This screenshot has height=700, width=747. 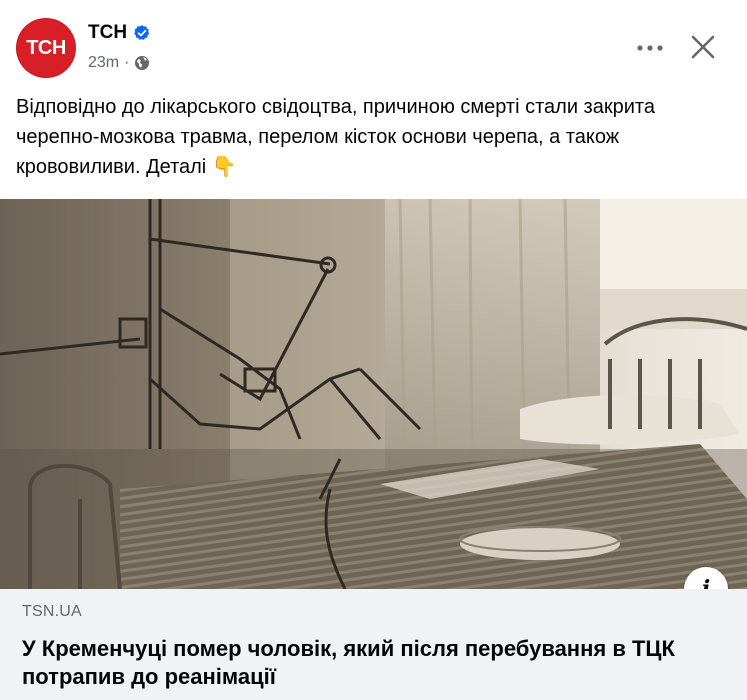 I want to click on post-meta: 23m ·, so click(x=119, y=63).